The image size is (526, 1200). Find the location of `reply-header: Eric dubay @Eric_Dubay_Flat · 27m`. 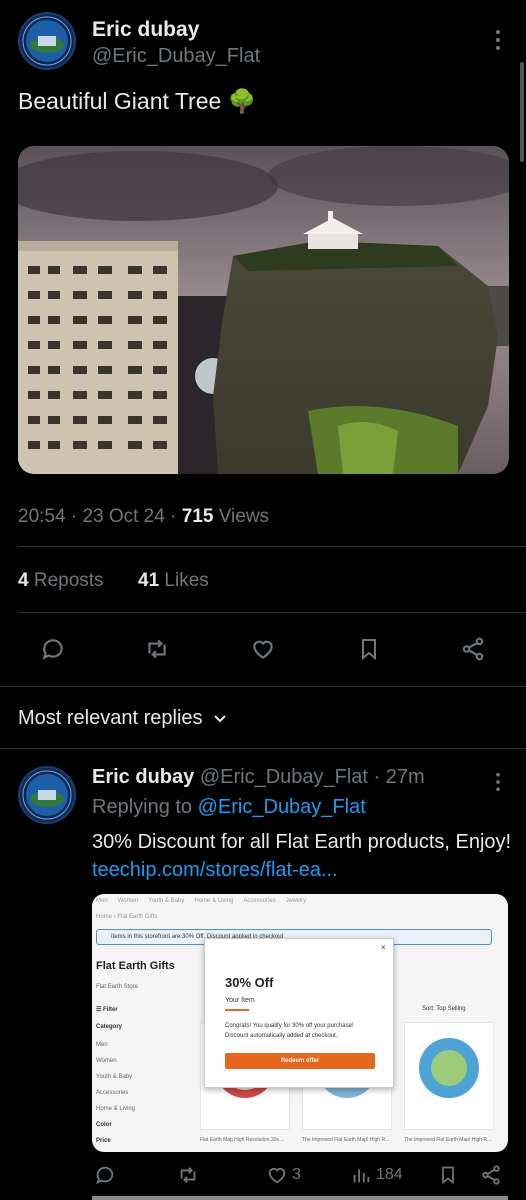

reply-header: Eric dubay @Eric_Dubay_Flat · 27m is located at coordinates (258, 777).